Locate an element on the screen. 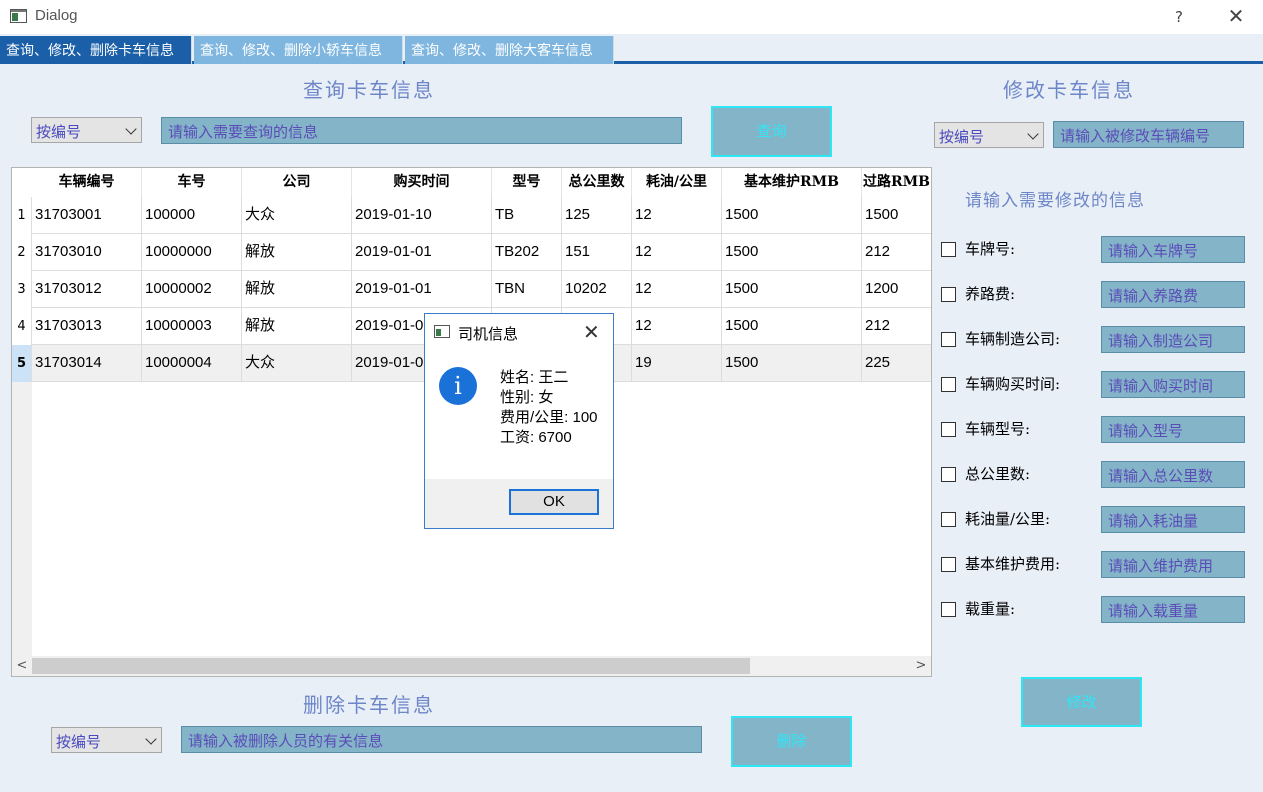 This screenshot has width=1263, height=792. checkbox-load is located at coordinates (948, 609).